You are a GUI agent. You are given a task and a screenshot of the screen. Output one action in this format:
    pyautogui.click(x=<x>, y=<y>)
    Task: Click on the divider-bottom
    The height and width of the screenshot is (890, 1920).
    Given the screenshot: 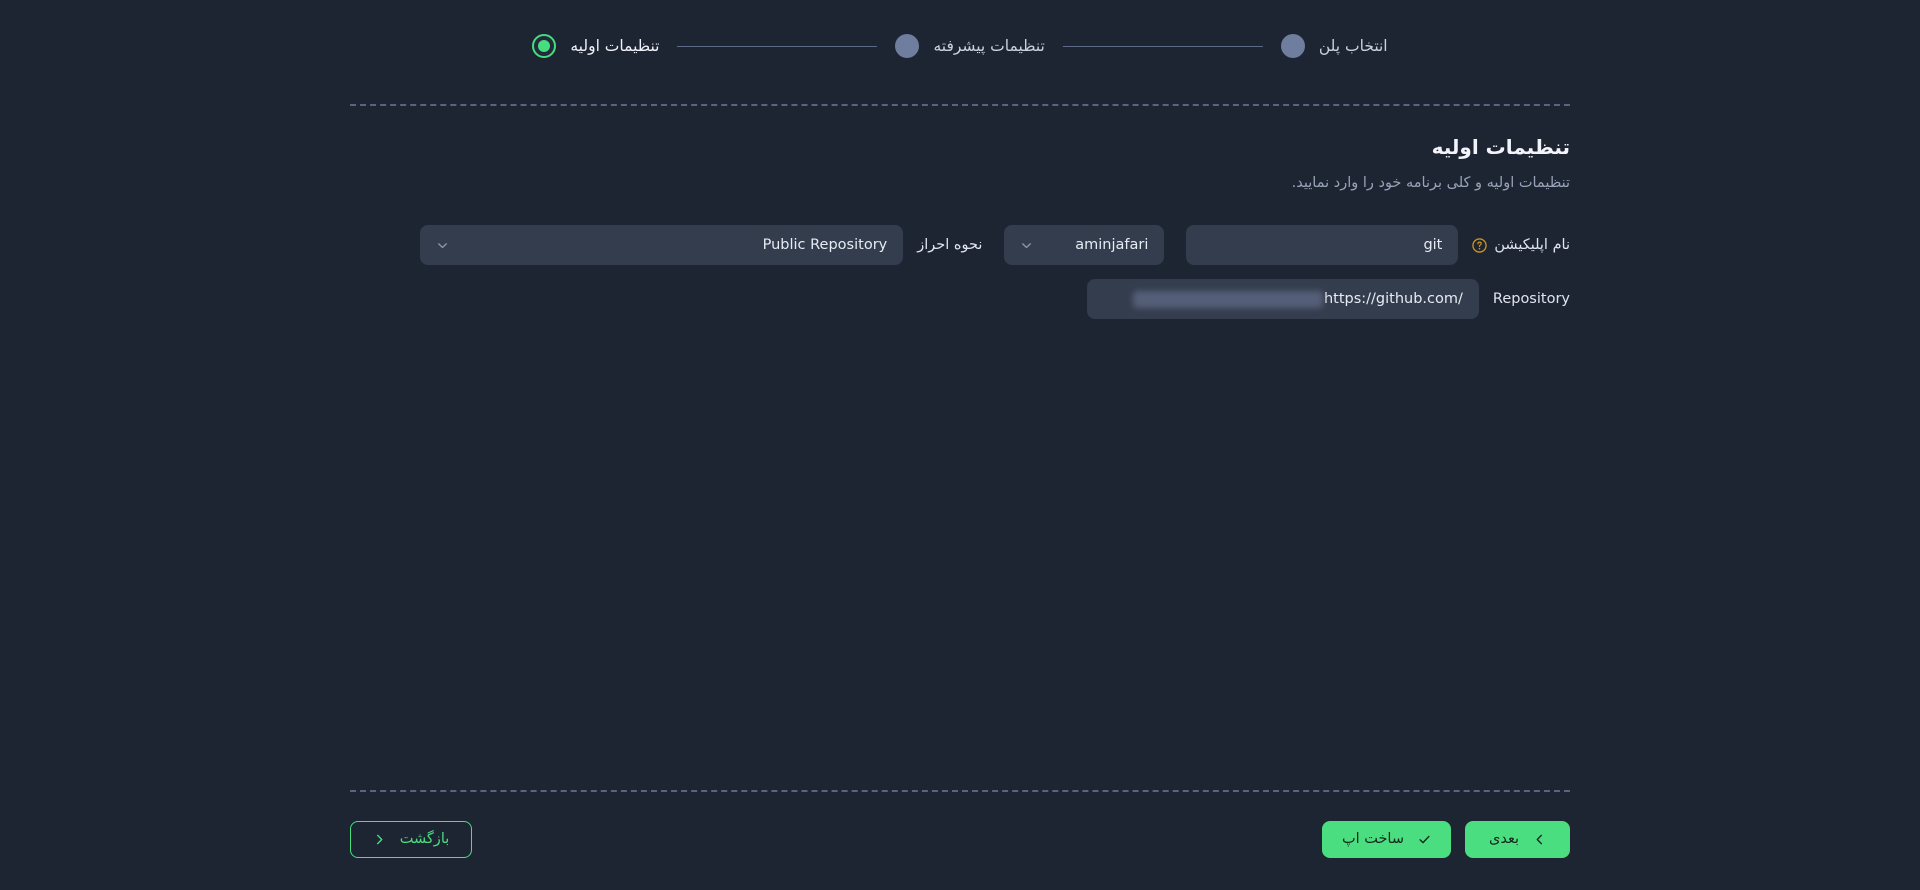 What is the action you would take?
    pyautogui.click(x=960, y=791)
    